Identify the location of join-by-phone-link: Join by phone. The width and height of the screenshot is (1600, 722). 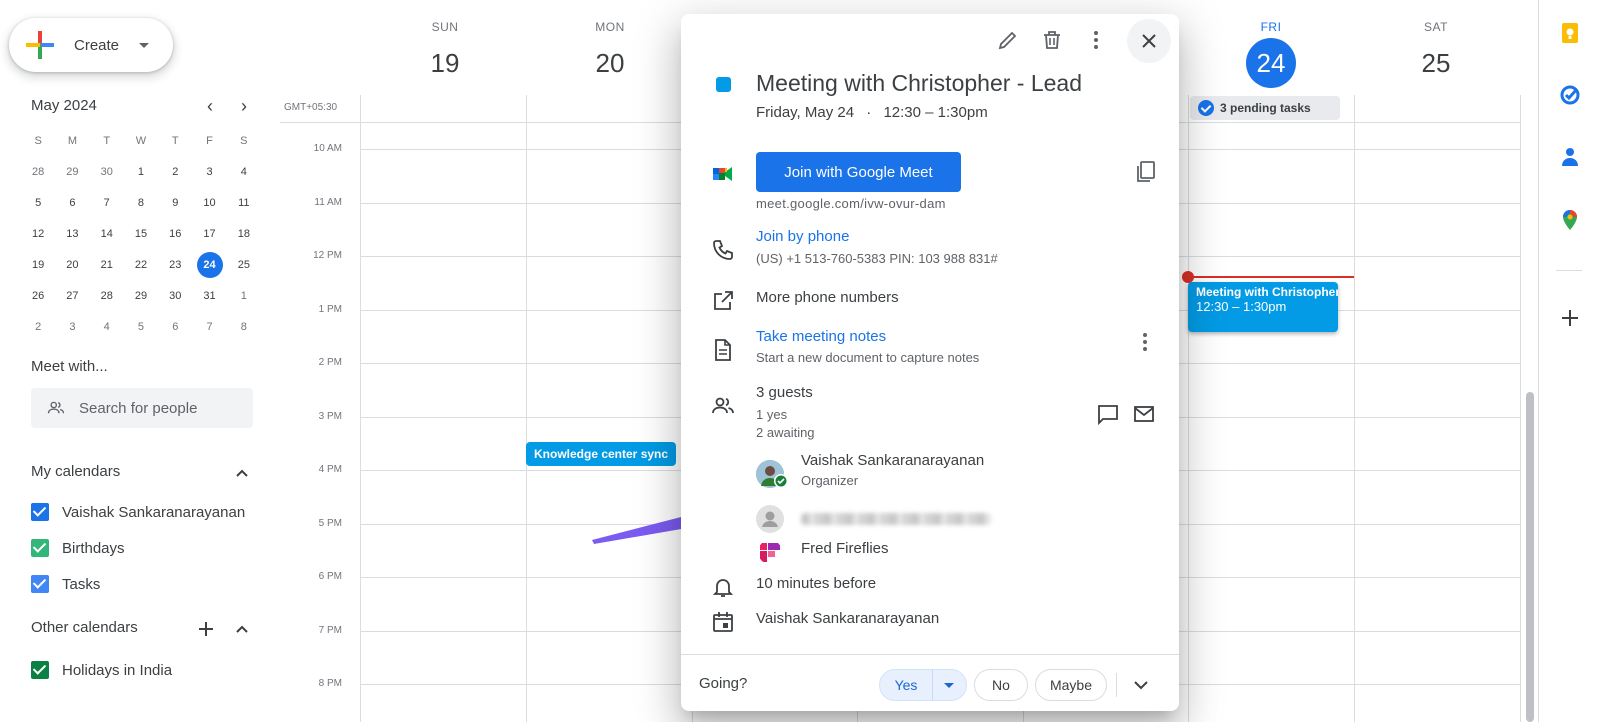
(802, 236).